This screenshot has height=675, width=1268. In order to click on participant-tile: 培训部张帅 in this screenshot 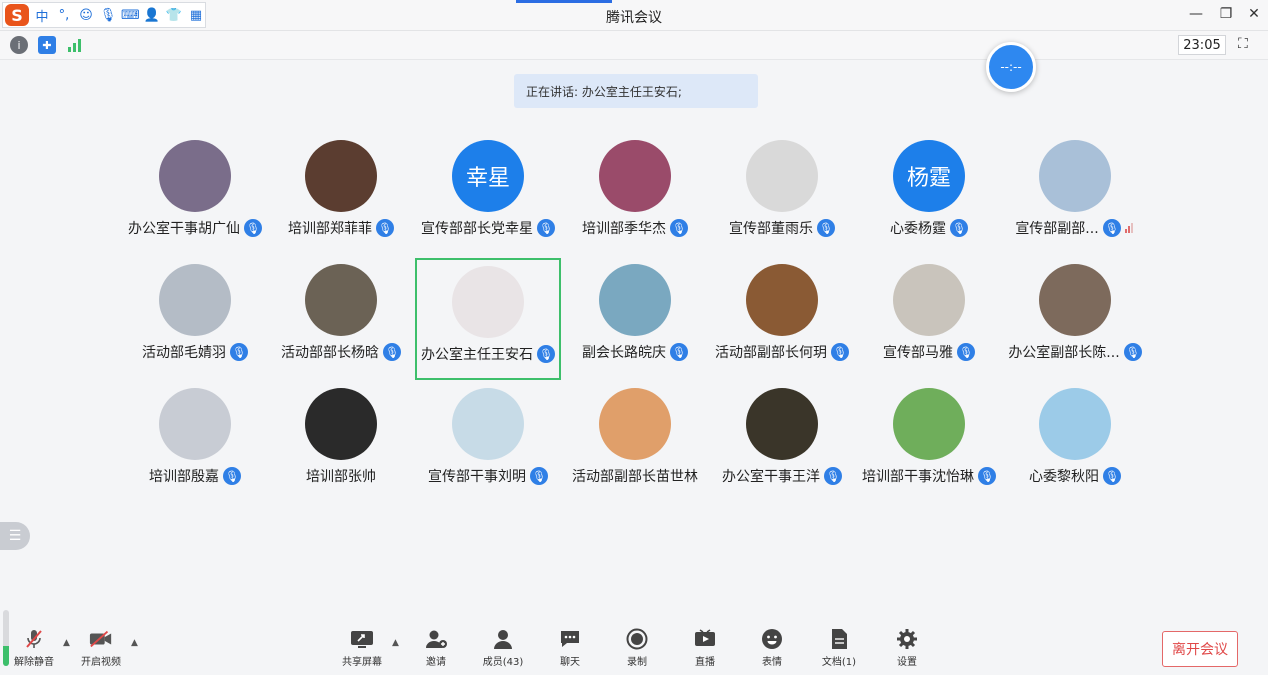, I will do `click(341, 441)`.